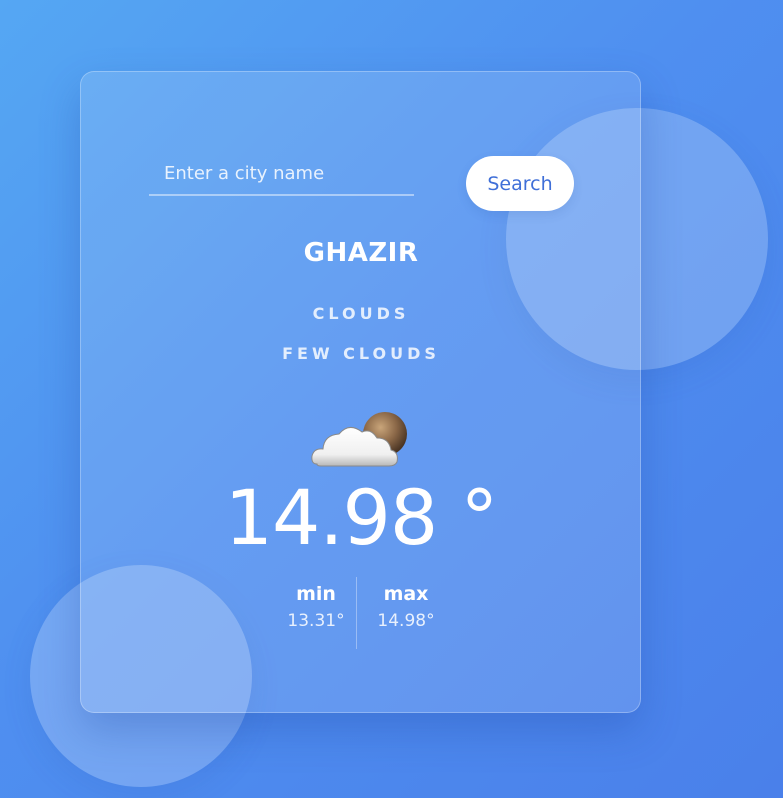  What do you see at coordinates (281, 174) in the screenshot?
I see `city-search-input` at bounding box center [281, 174].